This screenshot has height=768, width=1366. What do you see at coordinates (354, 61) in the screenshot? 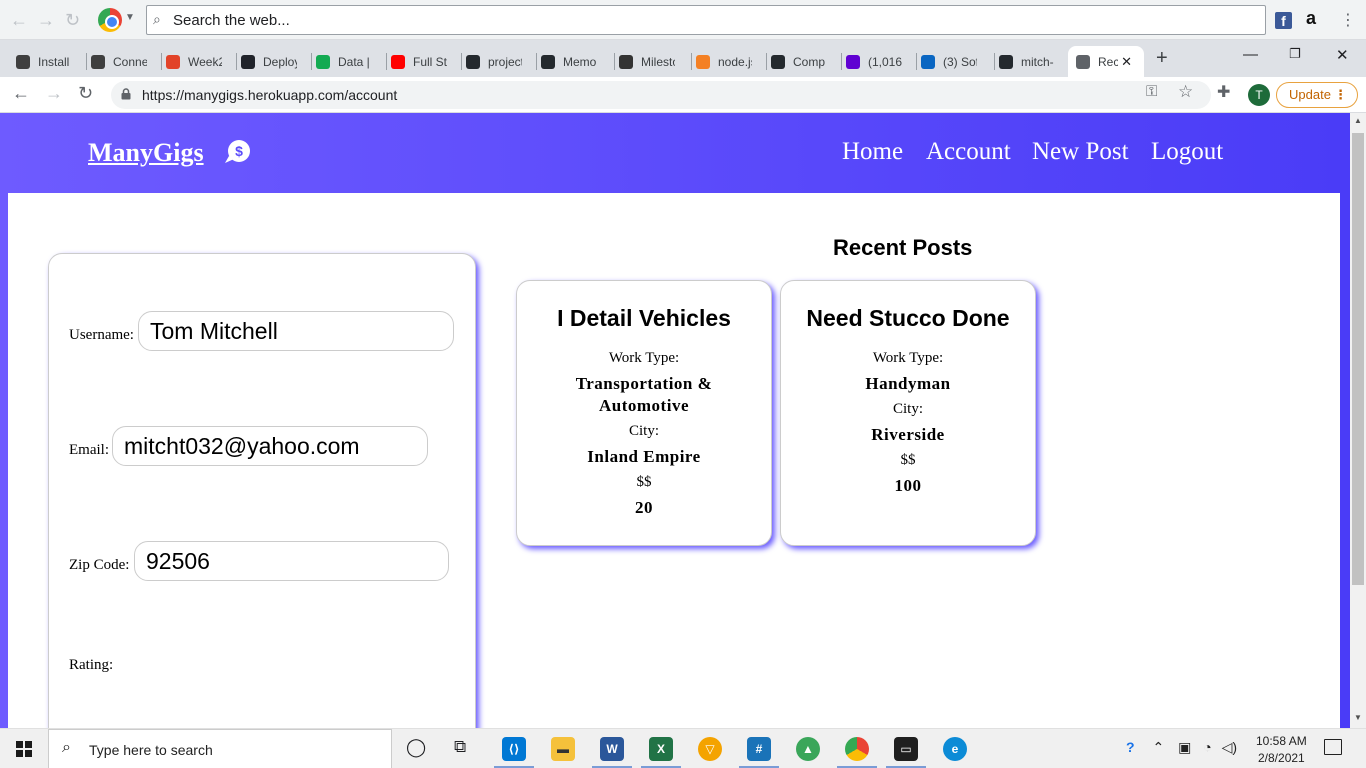
I see `tab-4-label: Data |` at bounding box center [354, 61].